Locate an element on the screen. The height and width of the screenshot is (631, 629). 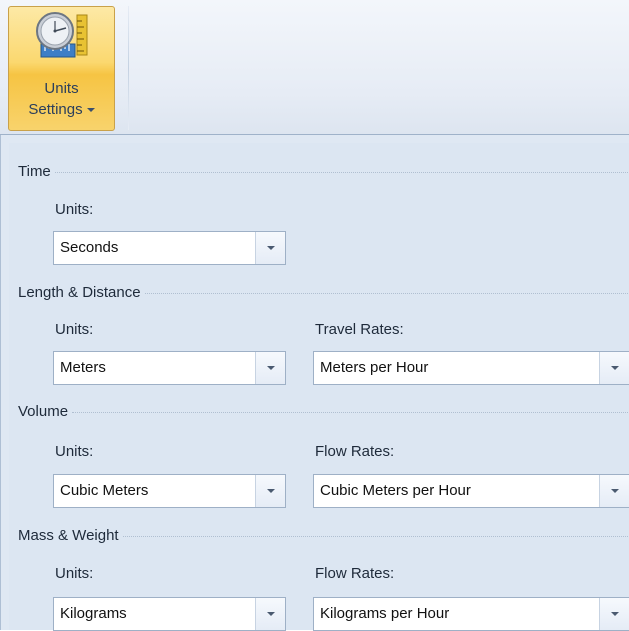
travel-rates-value: Meters per Hour is located at coordinates (374, 367).